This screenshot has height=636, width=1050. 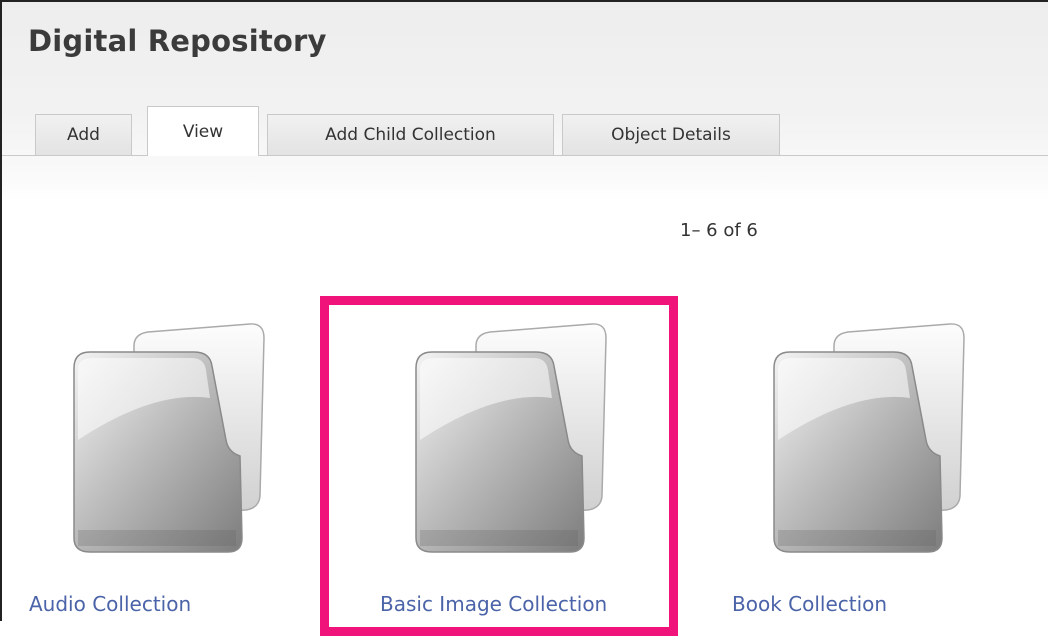 I want to click on collection-link: Audio Collection, so click(x=110, y=604).